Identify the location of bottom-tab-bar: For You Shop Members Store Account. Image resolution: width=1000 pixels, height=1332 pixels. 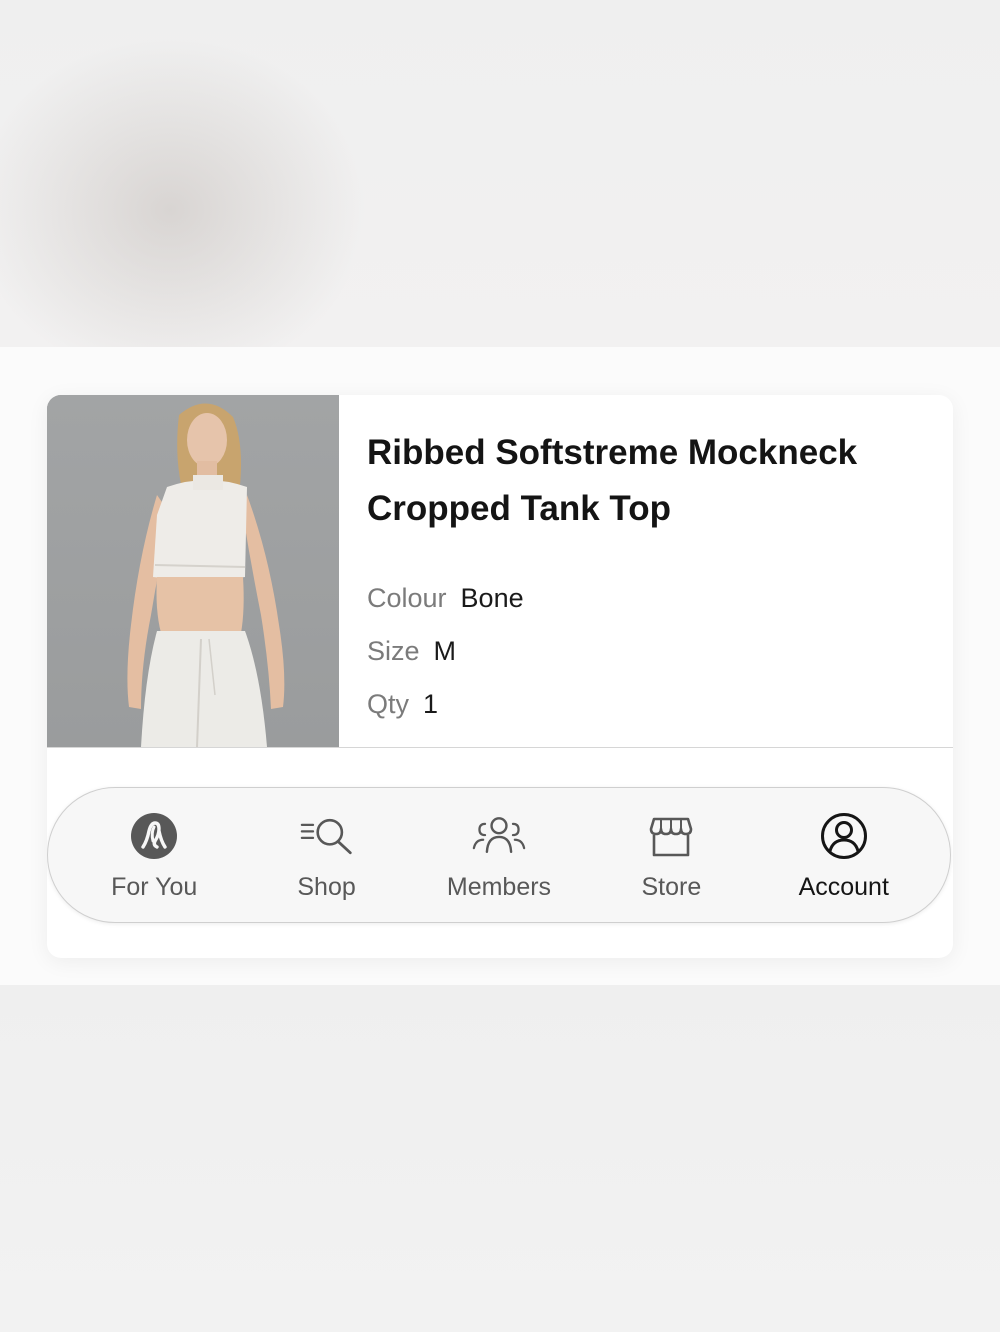
(499, 855).